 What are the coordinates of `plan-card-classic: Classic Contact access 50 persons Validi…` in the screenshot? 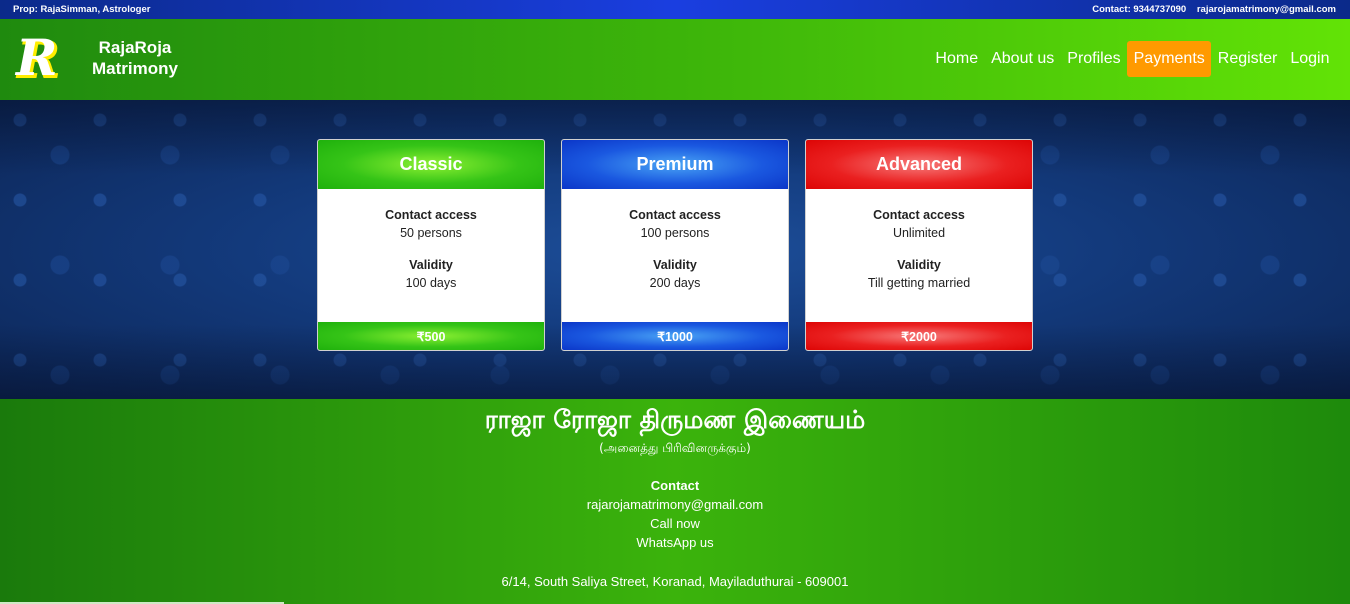 It's located at (431, 245).